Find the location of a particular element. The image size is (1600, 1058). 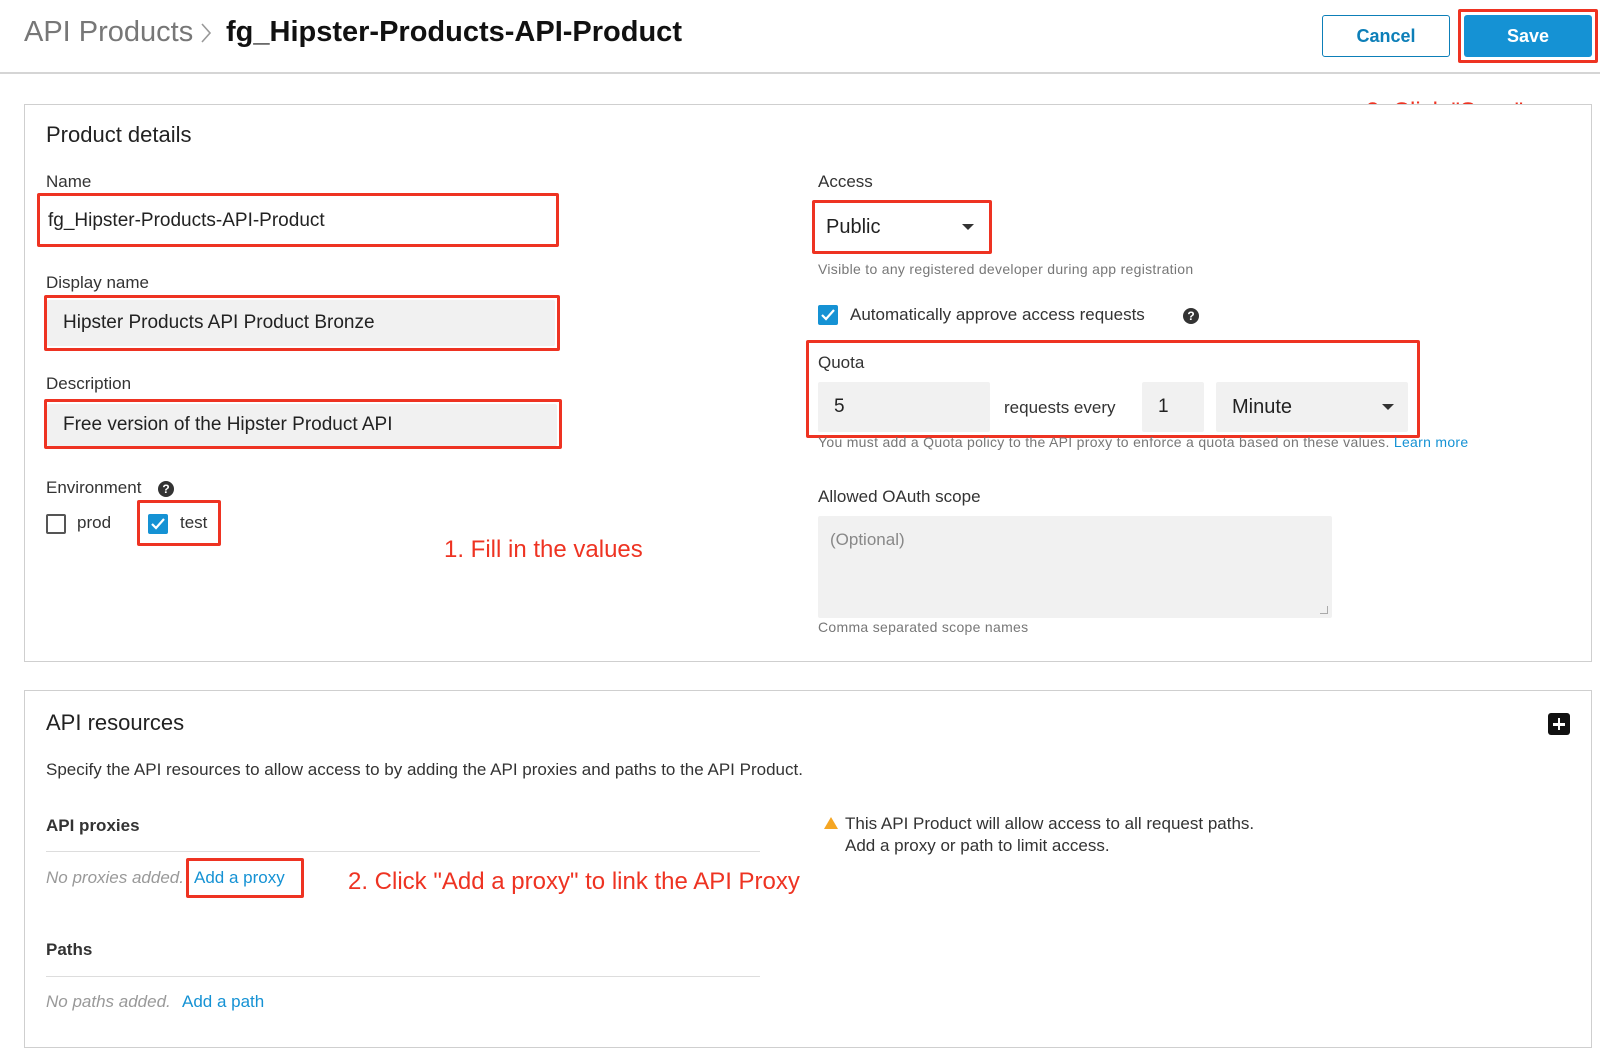

quota-value: 5 is located at coordinates (839, 406).